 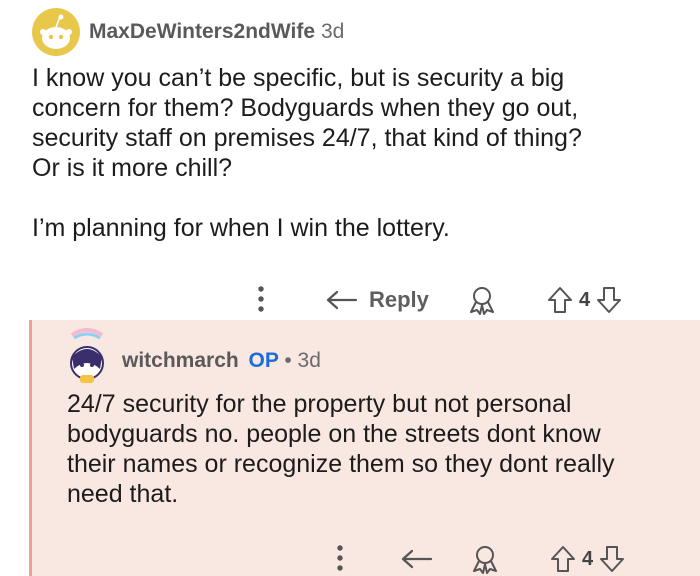 What do you see at coordinates (56, 32) in the screenshot?
I see `snoo-avatar-icon` at bounding box center [56, 32].